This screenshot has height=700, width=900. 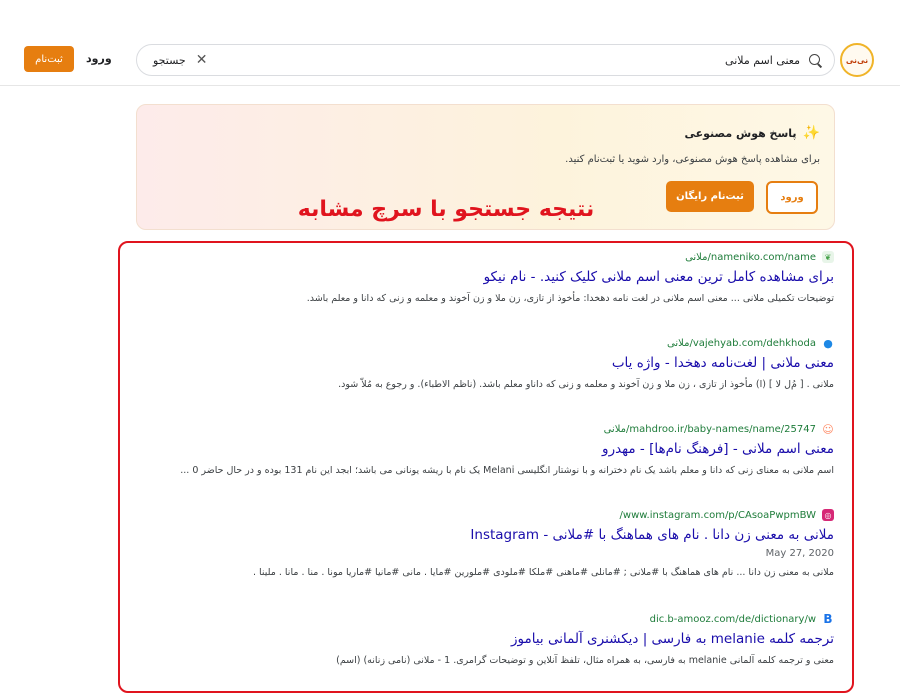 I want to click on result-date: May 27, 2020, so click(x=799, y=553).